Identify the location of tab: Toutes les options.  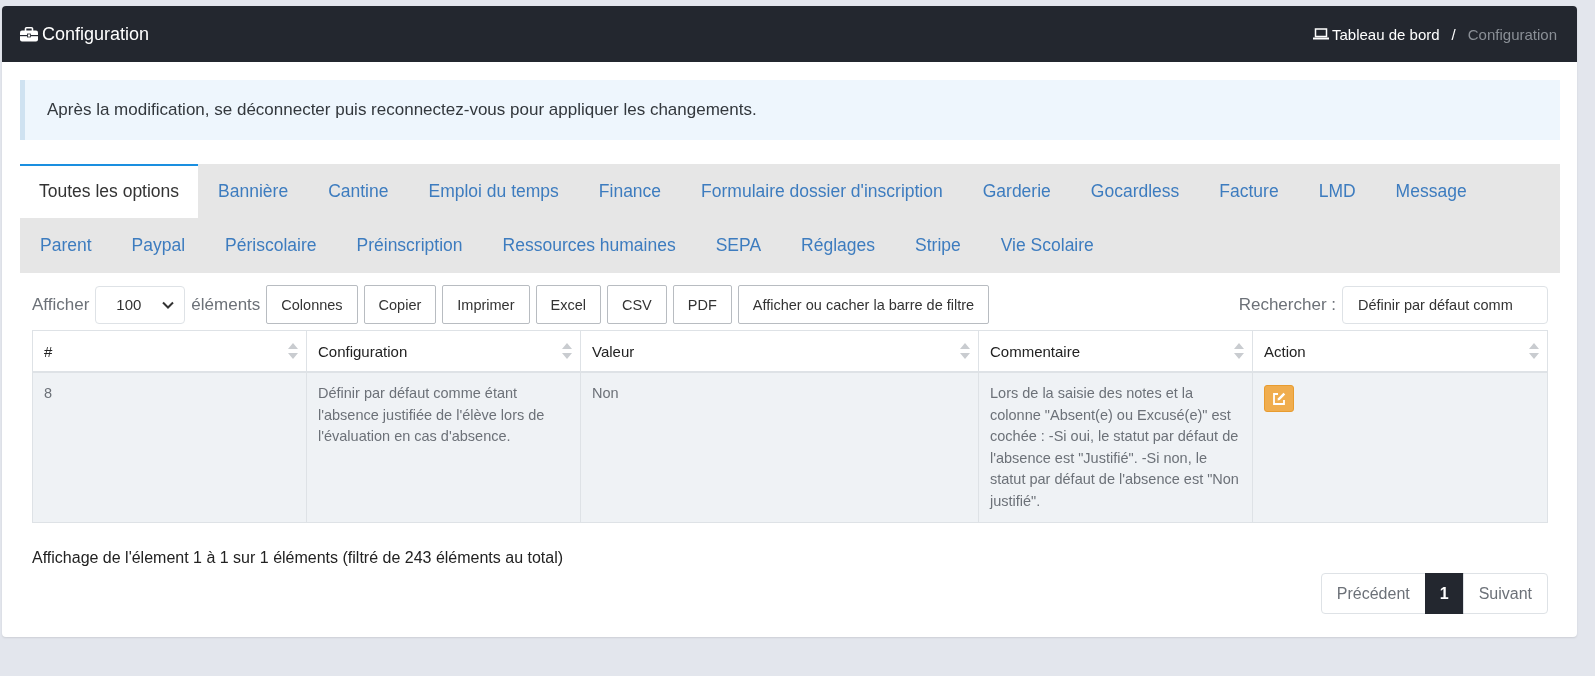
(109, 191).